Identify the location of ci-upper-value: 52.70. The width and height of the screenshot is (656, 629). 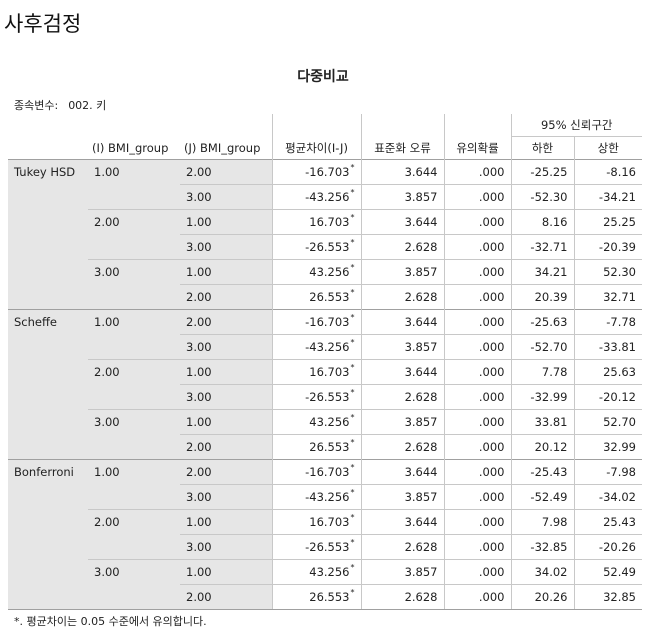
(607, 422).